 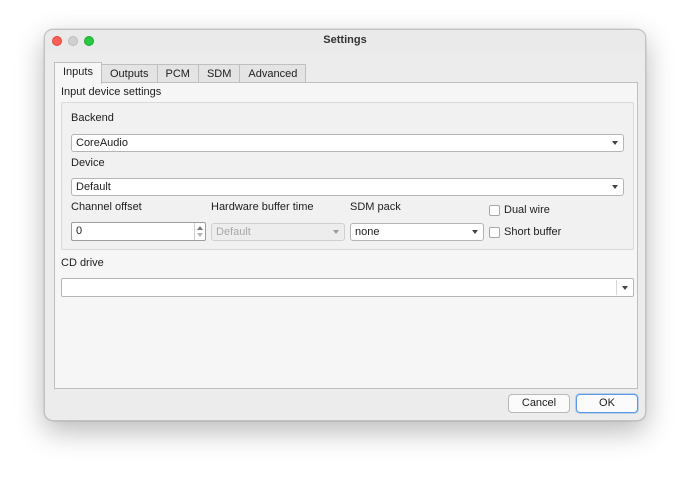 What do you see at coordinates (347, 287) in the screenshot?
I see `cd-drive-combobox` at bounding box center [347, 287].